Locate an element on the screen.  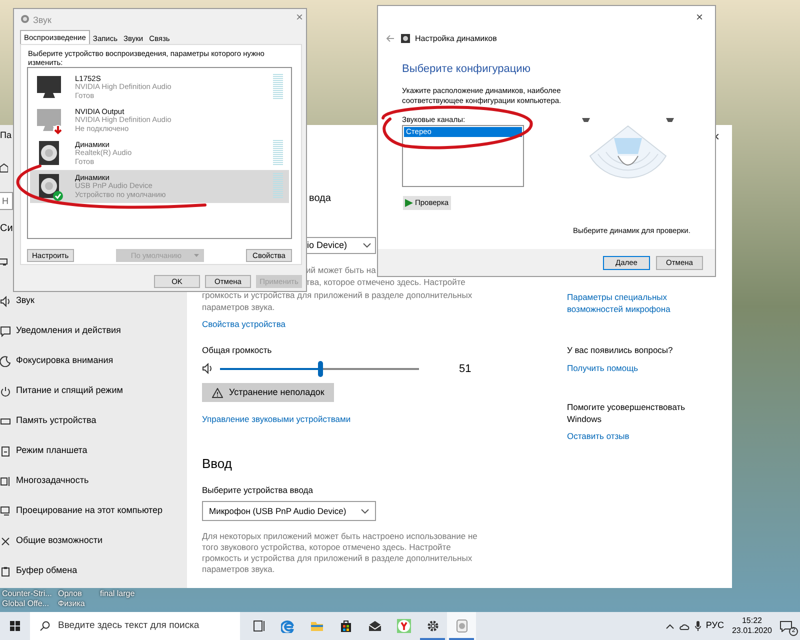
sidebar-item: Память устройства is located at coordinates (48, 421).